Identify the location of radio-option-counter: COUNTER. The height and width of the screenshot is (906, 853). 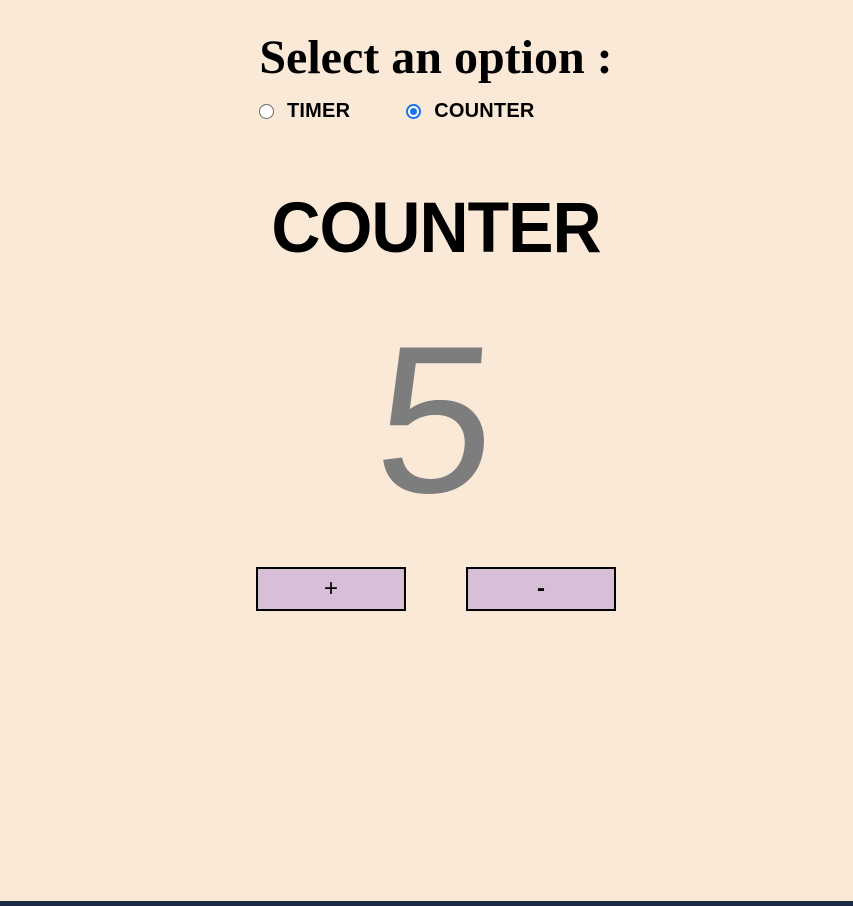
(470, 111).